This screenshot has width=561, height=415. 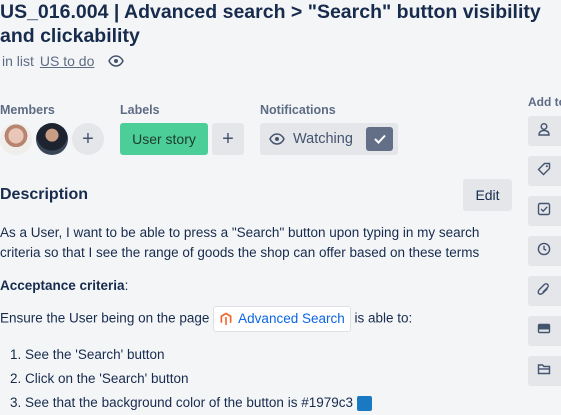 I want to click on tag-icon, so click(x=544, y=171).